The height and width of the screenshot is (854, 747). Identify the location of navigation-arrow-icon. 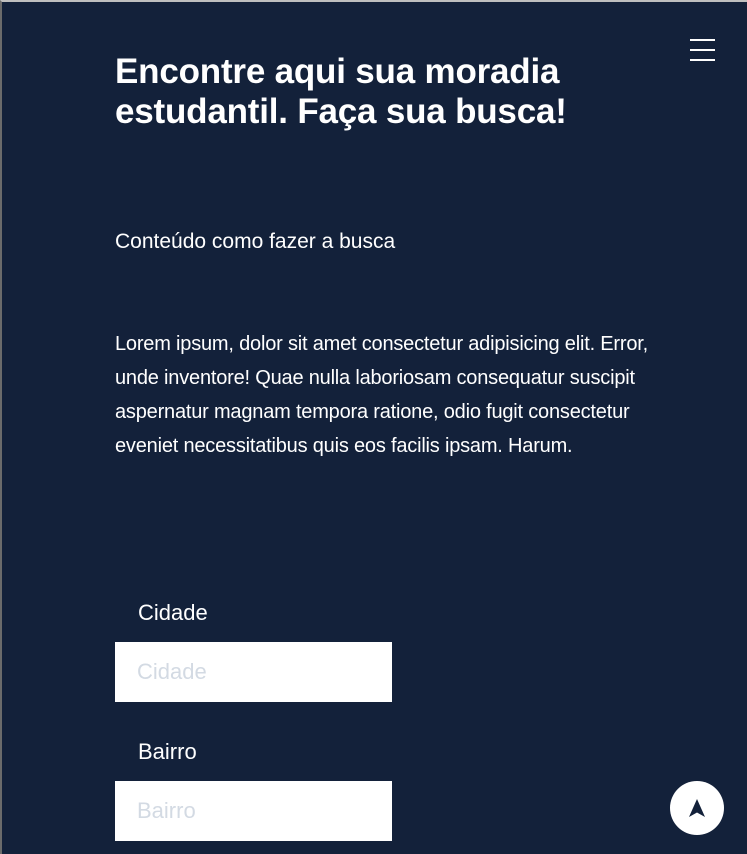
(697, 808).